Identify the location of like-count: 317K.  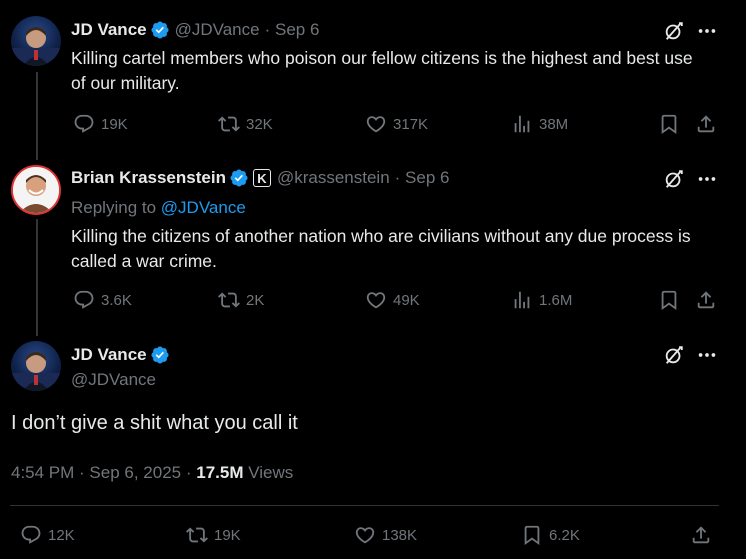
(411, 124).